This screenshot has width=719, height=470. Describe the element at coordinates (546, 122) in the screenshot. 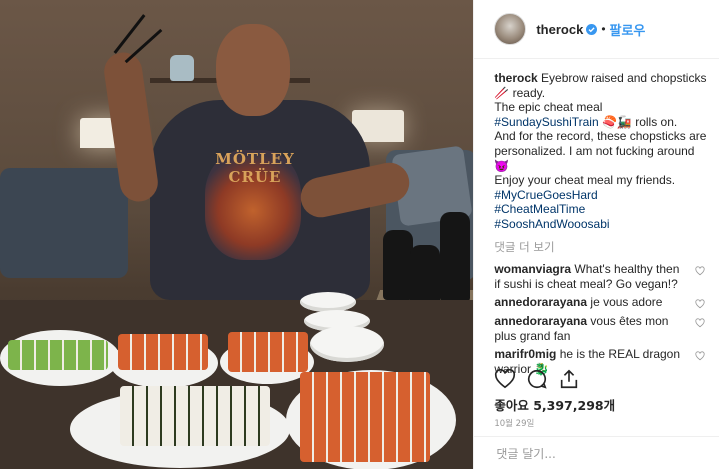

I see `hashtag-link: #SundaySushiTrain` at that location.